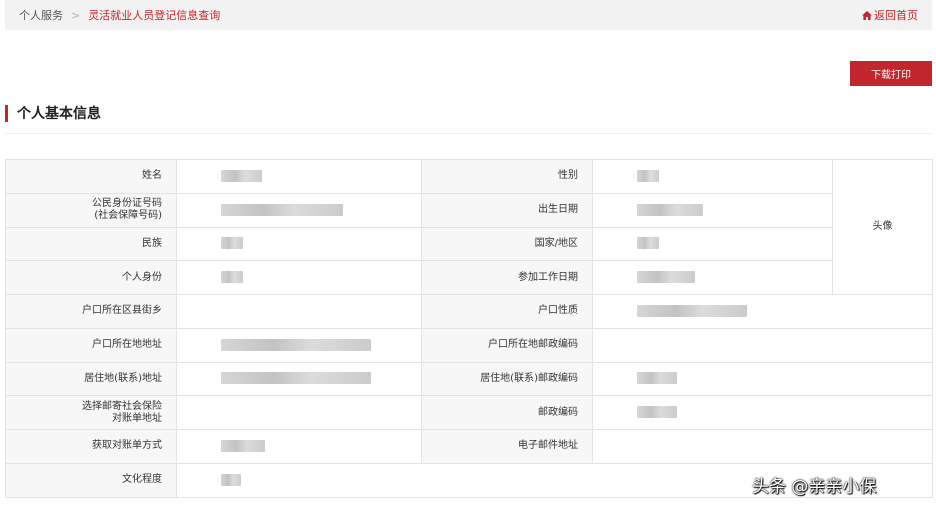 This screenshot has height=508, width=936. Describe the element at coordinates (507, 311) in the screenshot. I see `label-household-type: 户口性质` at that location.